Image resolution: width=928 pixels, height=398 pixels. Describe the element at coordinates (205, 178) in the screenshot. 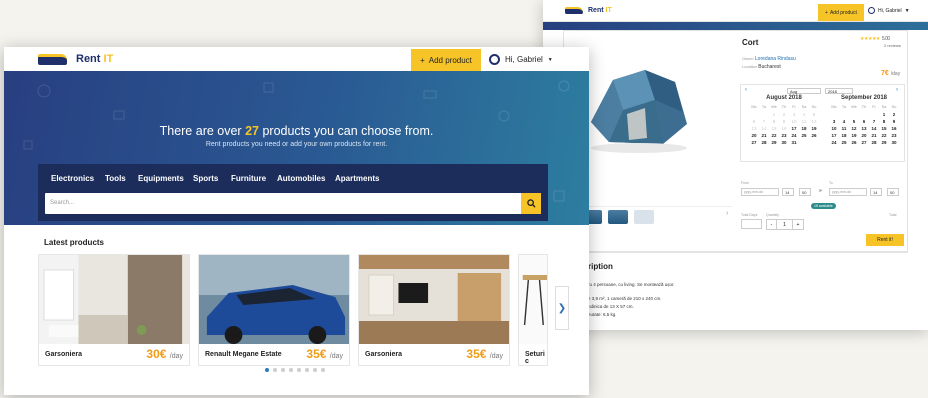

I see `category-sports: Sports` at that location.